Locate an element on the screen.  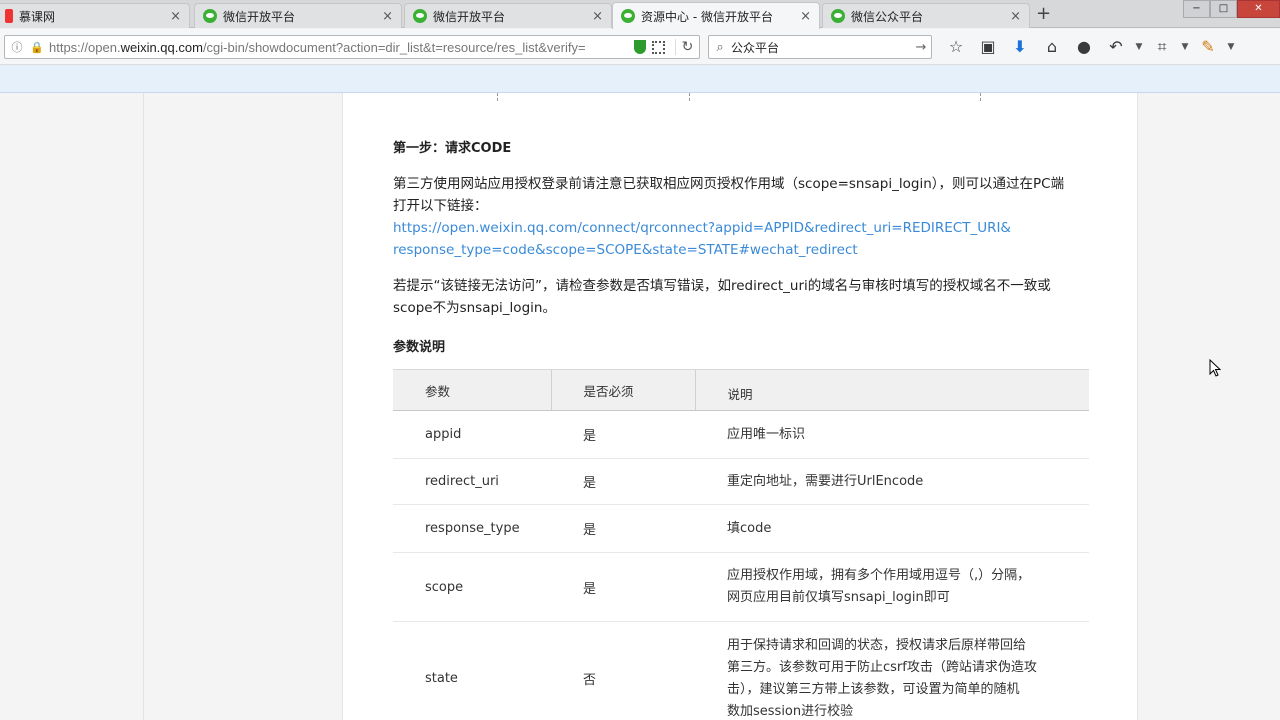
sidebar-divider is located at coordinates (143, 406).